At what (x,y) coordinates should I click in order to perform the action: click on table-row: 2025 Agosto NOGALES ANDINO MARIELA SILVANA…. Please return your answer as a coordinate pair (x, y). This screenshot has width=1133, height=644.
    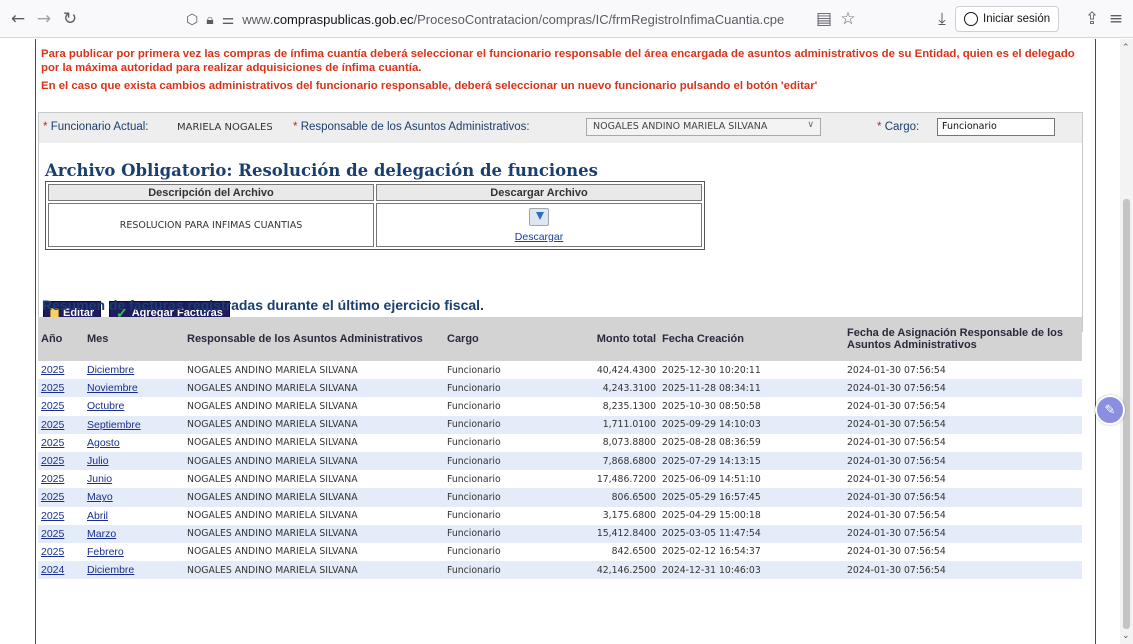
    Looking at the image, I should click on (560, 442).